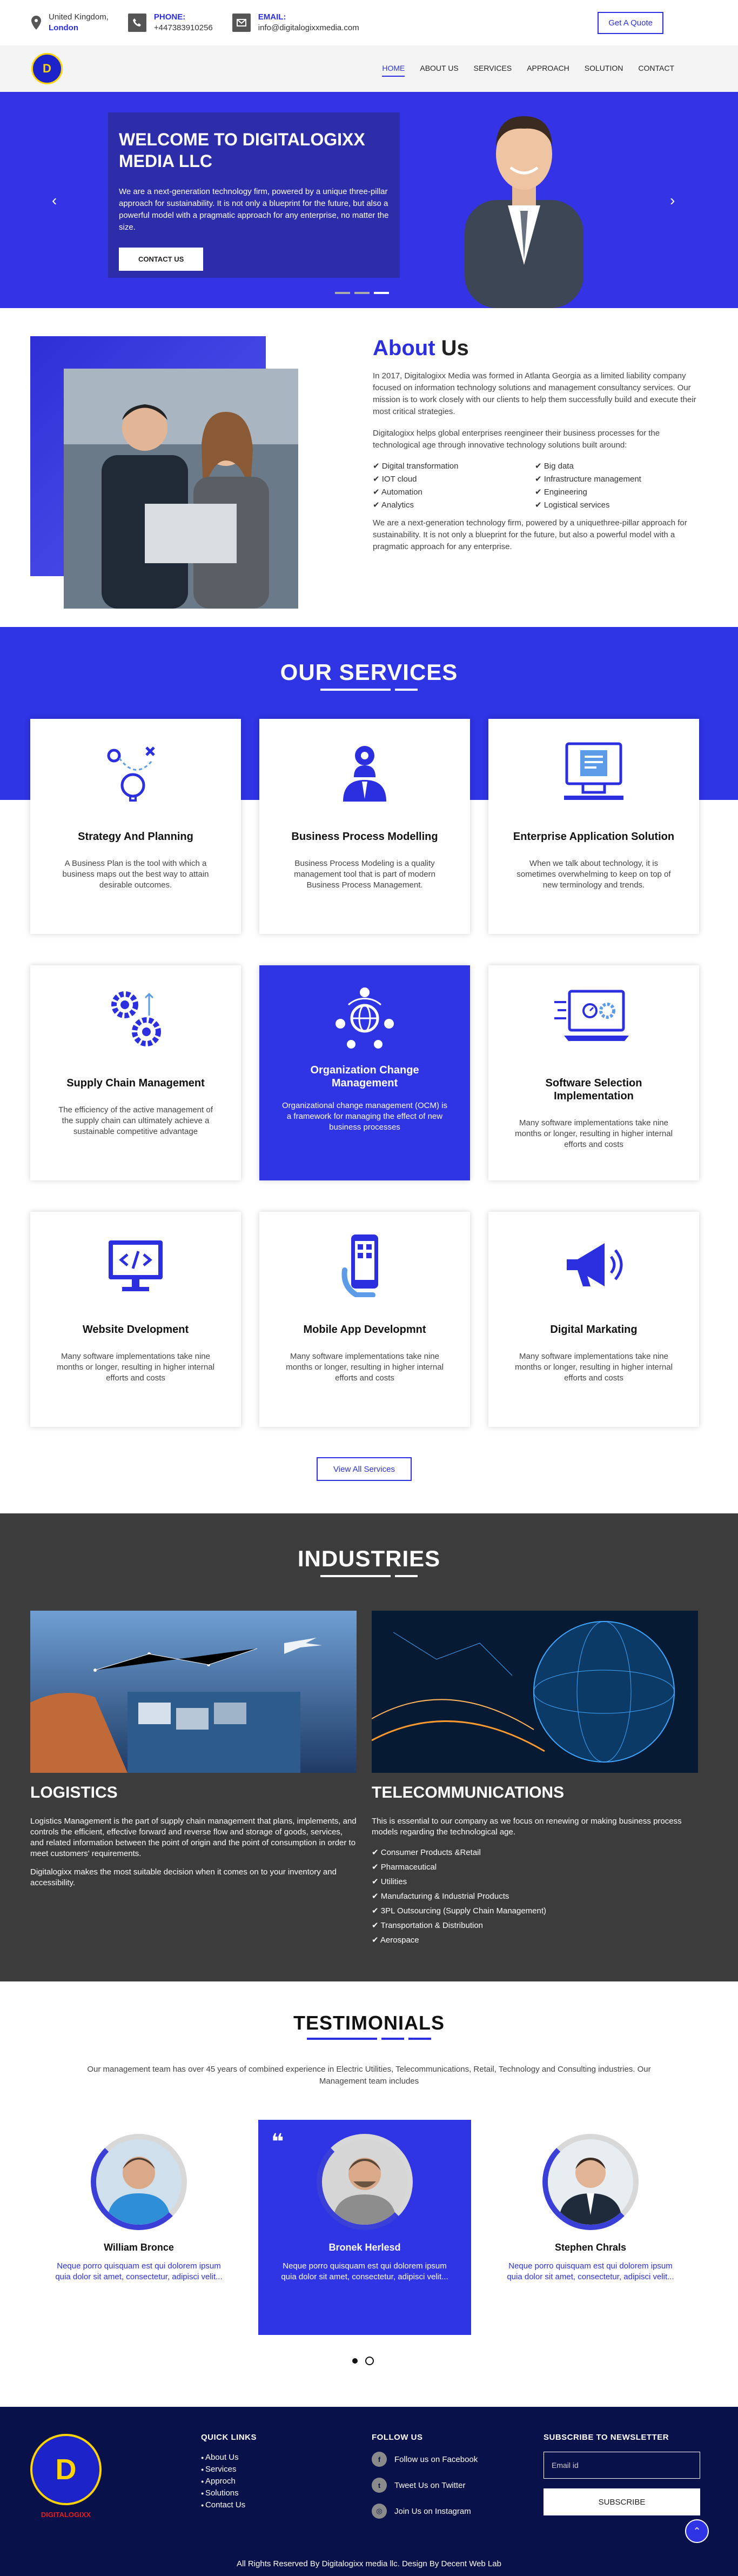 This screenshot has width=738, height=2576. Describe the element at coordinates (364, 1330) in the screenshot. I see `service-title: Mobile App Developmnt` at that location.